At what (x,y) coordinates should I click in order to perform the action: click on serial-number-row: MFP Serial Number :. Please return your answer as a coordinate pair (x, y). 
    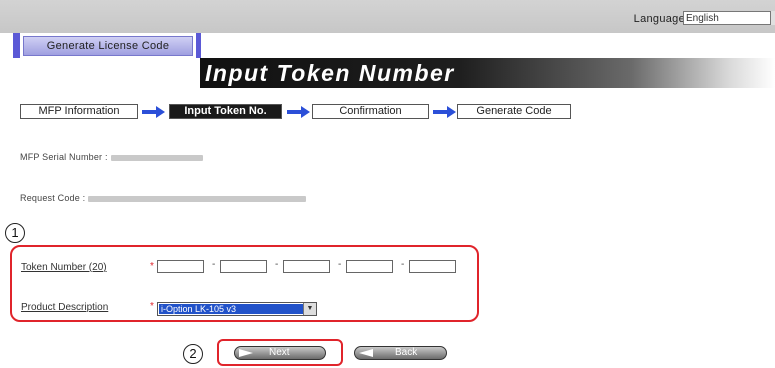
    Looking at the image, I should click on (111, 157).